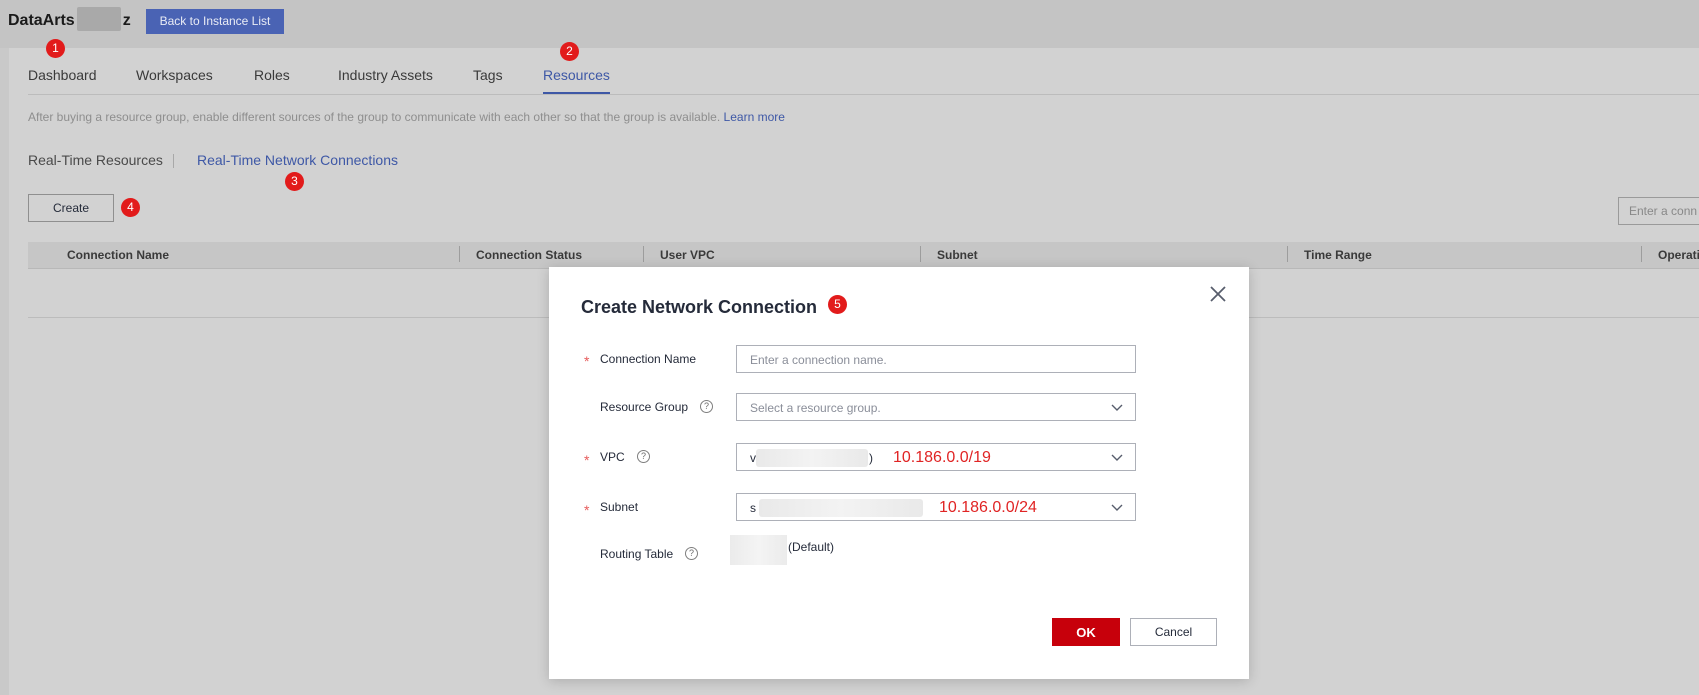 The width and height of the screenshot is (1699, 695). I want to click on connection-name-placeholder: Enter a connection name., so click(818, 360).